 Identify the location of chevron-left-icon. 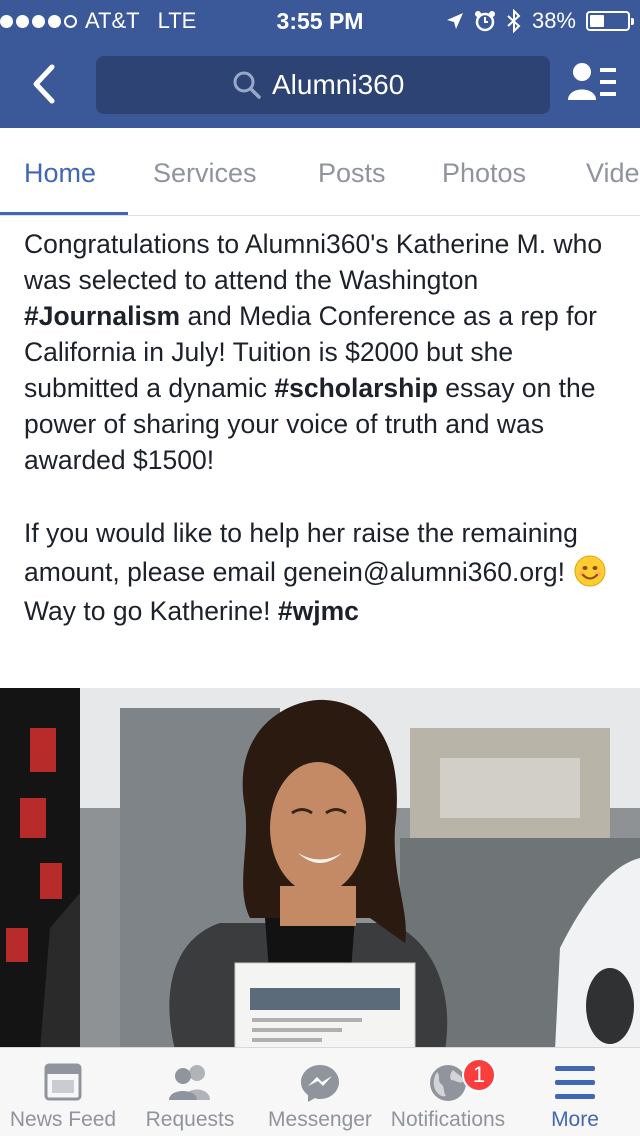
(44, 84).